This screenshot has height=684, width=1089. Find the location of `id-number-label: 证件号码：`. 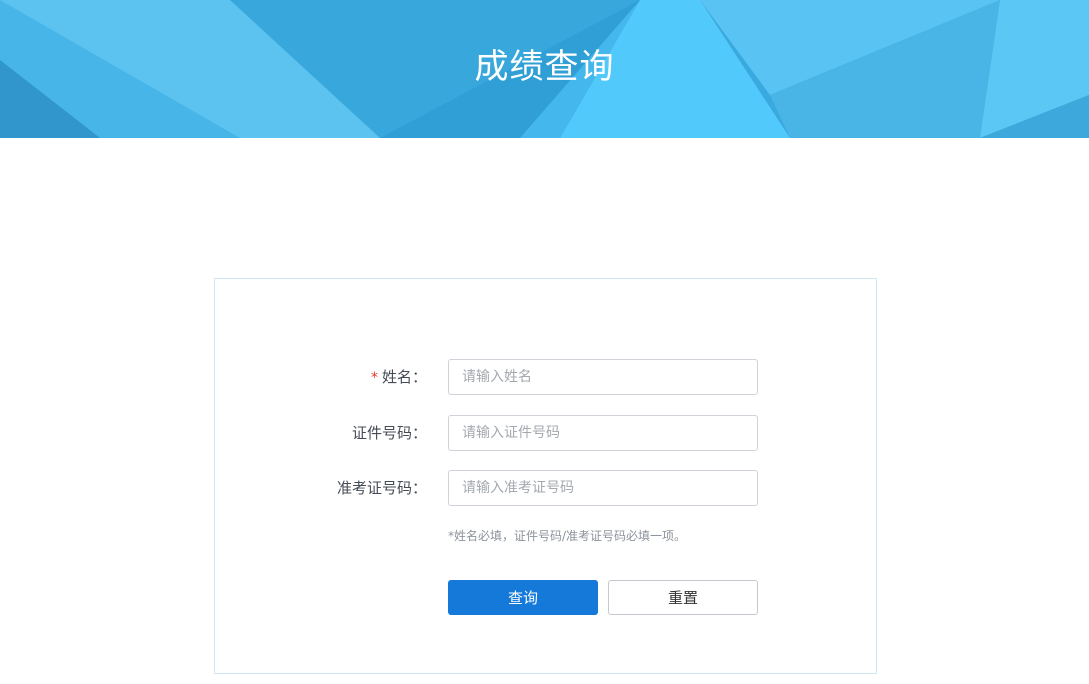

id-number-label: 证件号码： is located at coordinates (389, 433).